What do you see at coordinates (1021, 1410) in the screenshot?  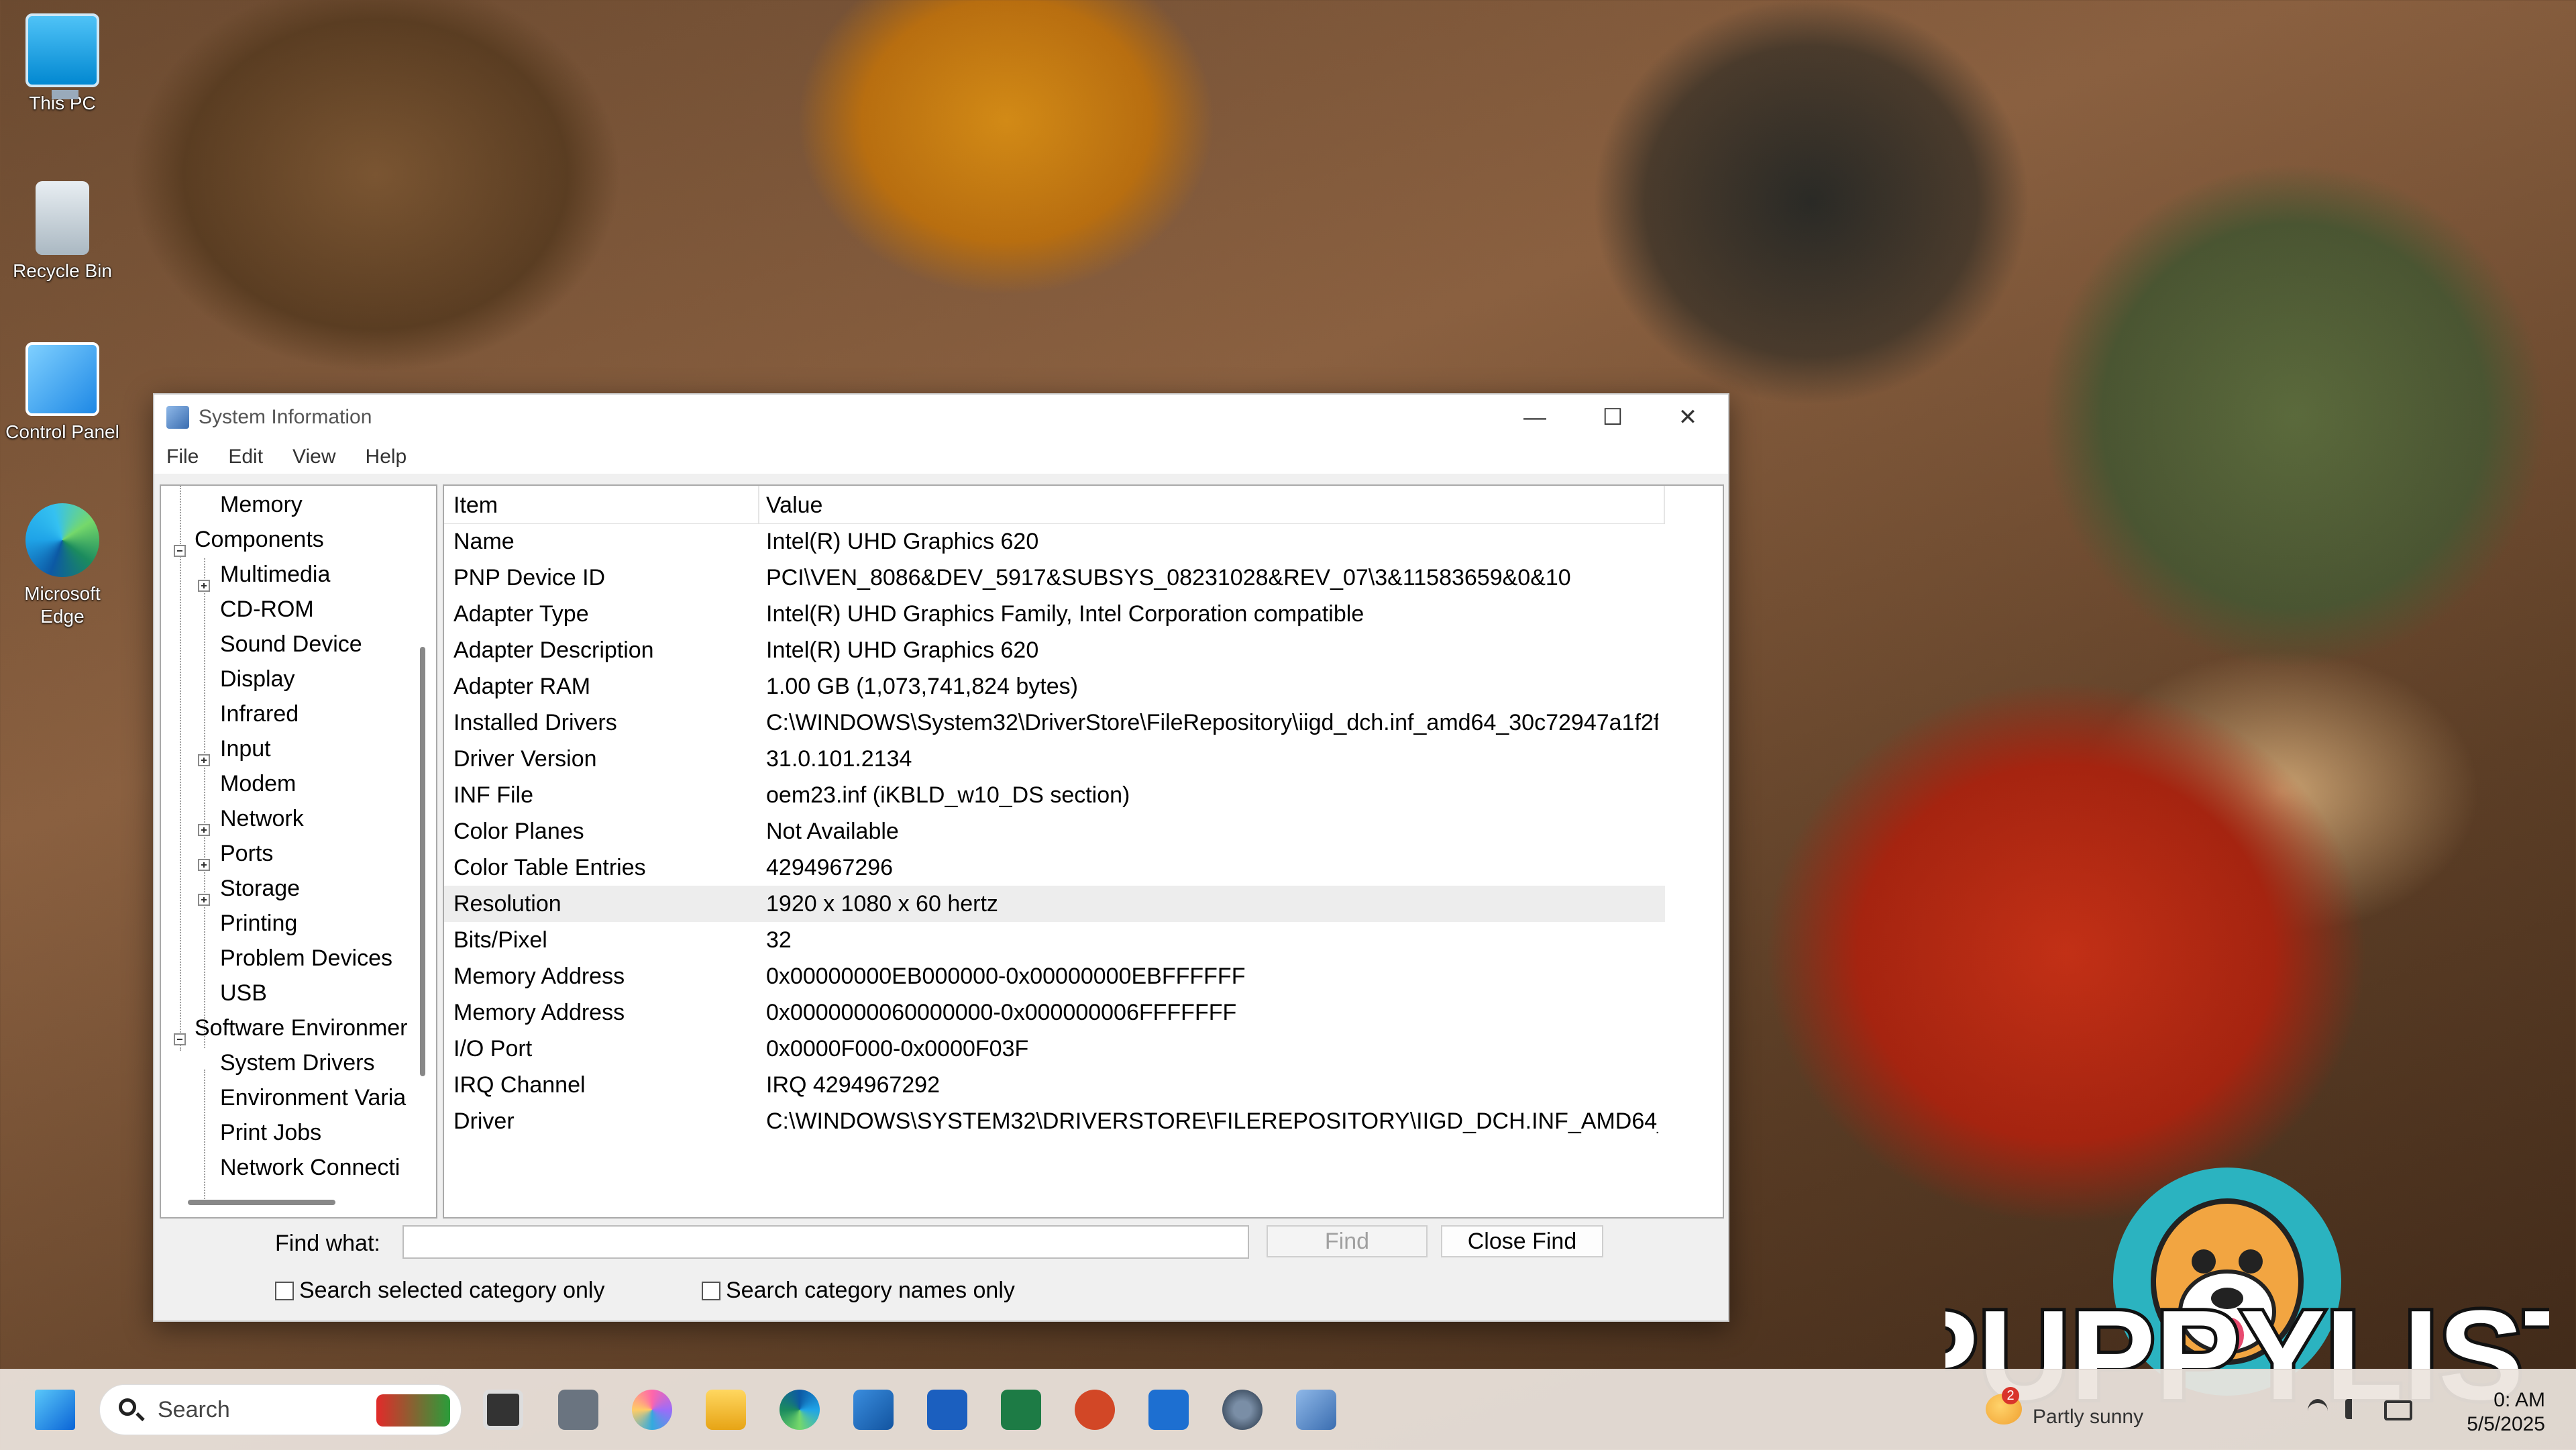 I see `excel-icon` at bounding box center [1021, 1410].